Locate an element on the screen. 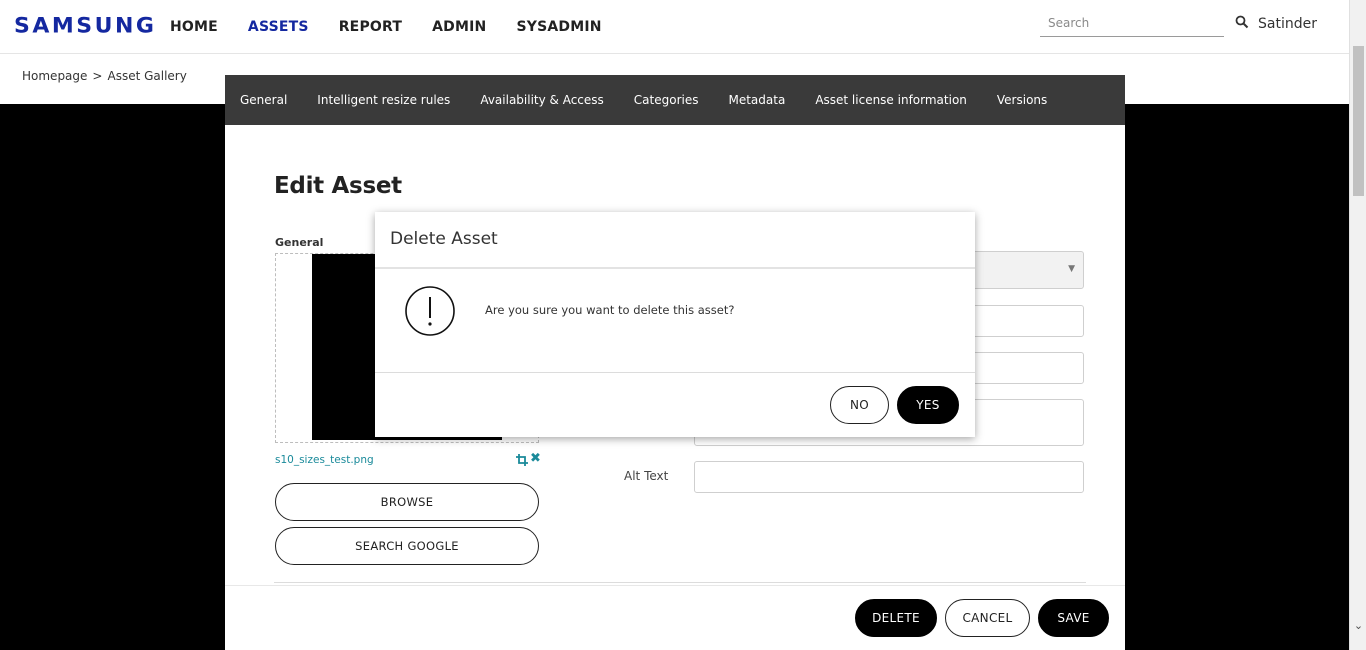  tab-asset-license-information: Asset license information is located at coordinates (891, 100).